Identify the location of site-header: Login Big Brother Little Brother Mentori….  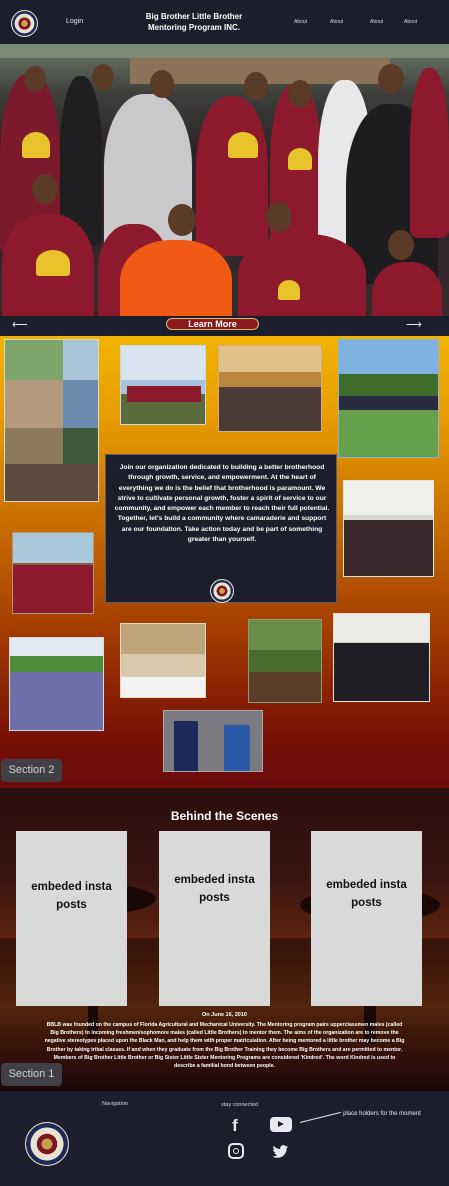
(224, 22).